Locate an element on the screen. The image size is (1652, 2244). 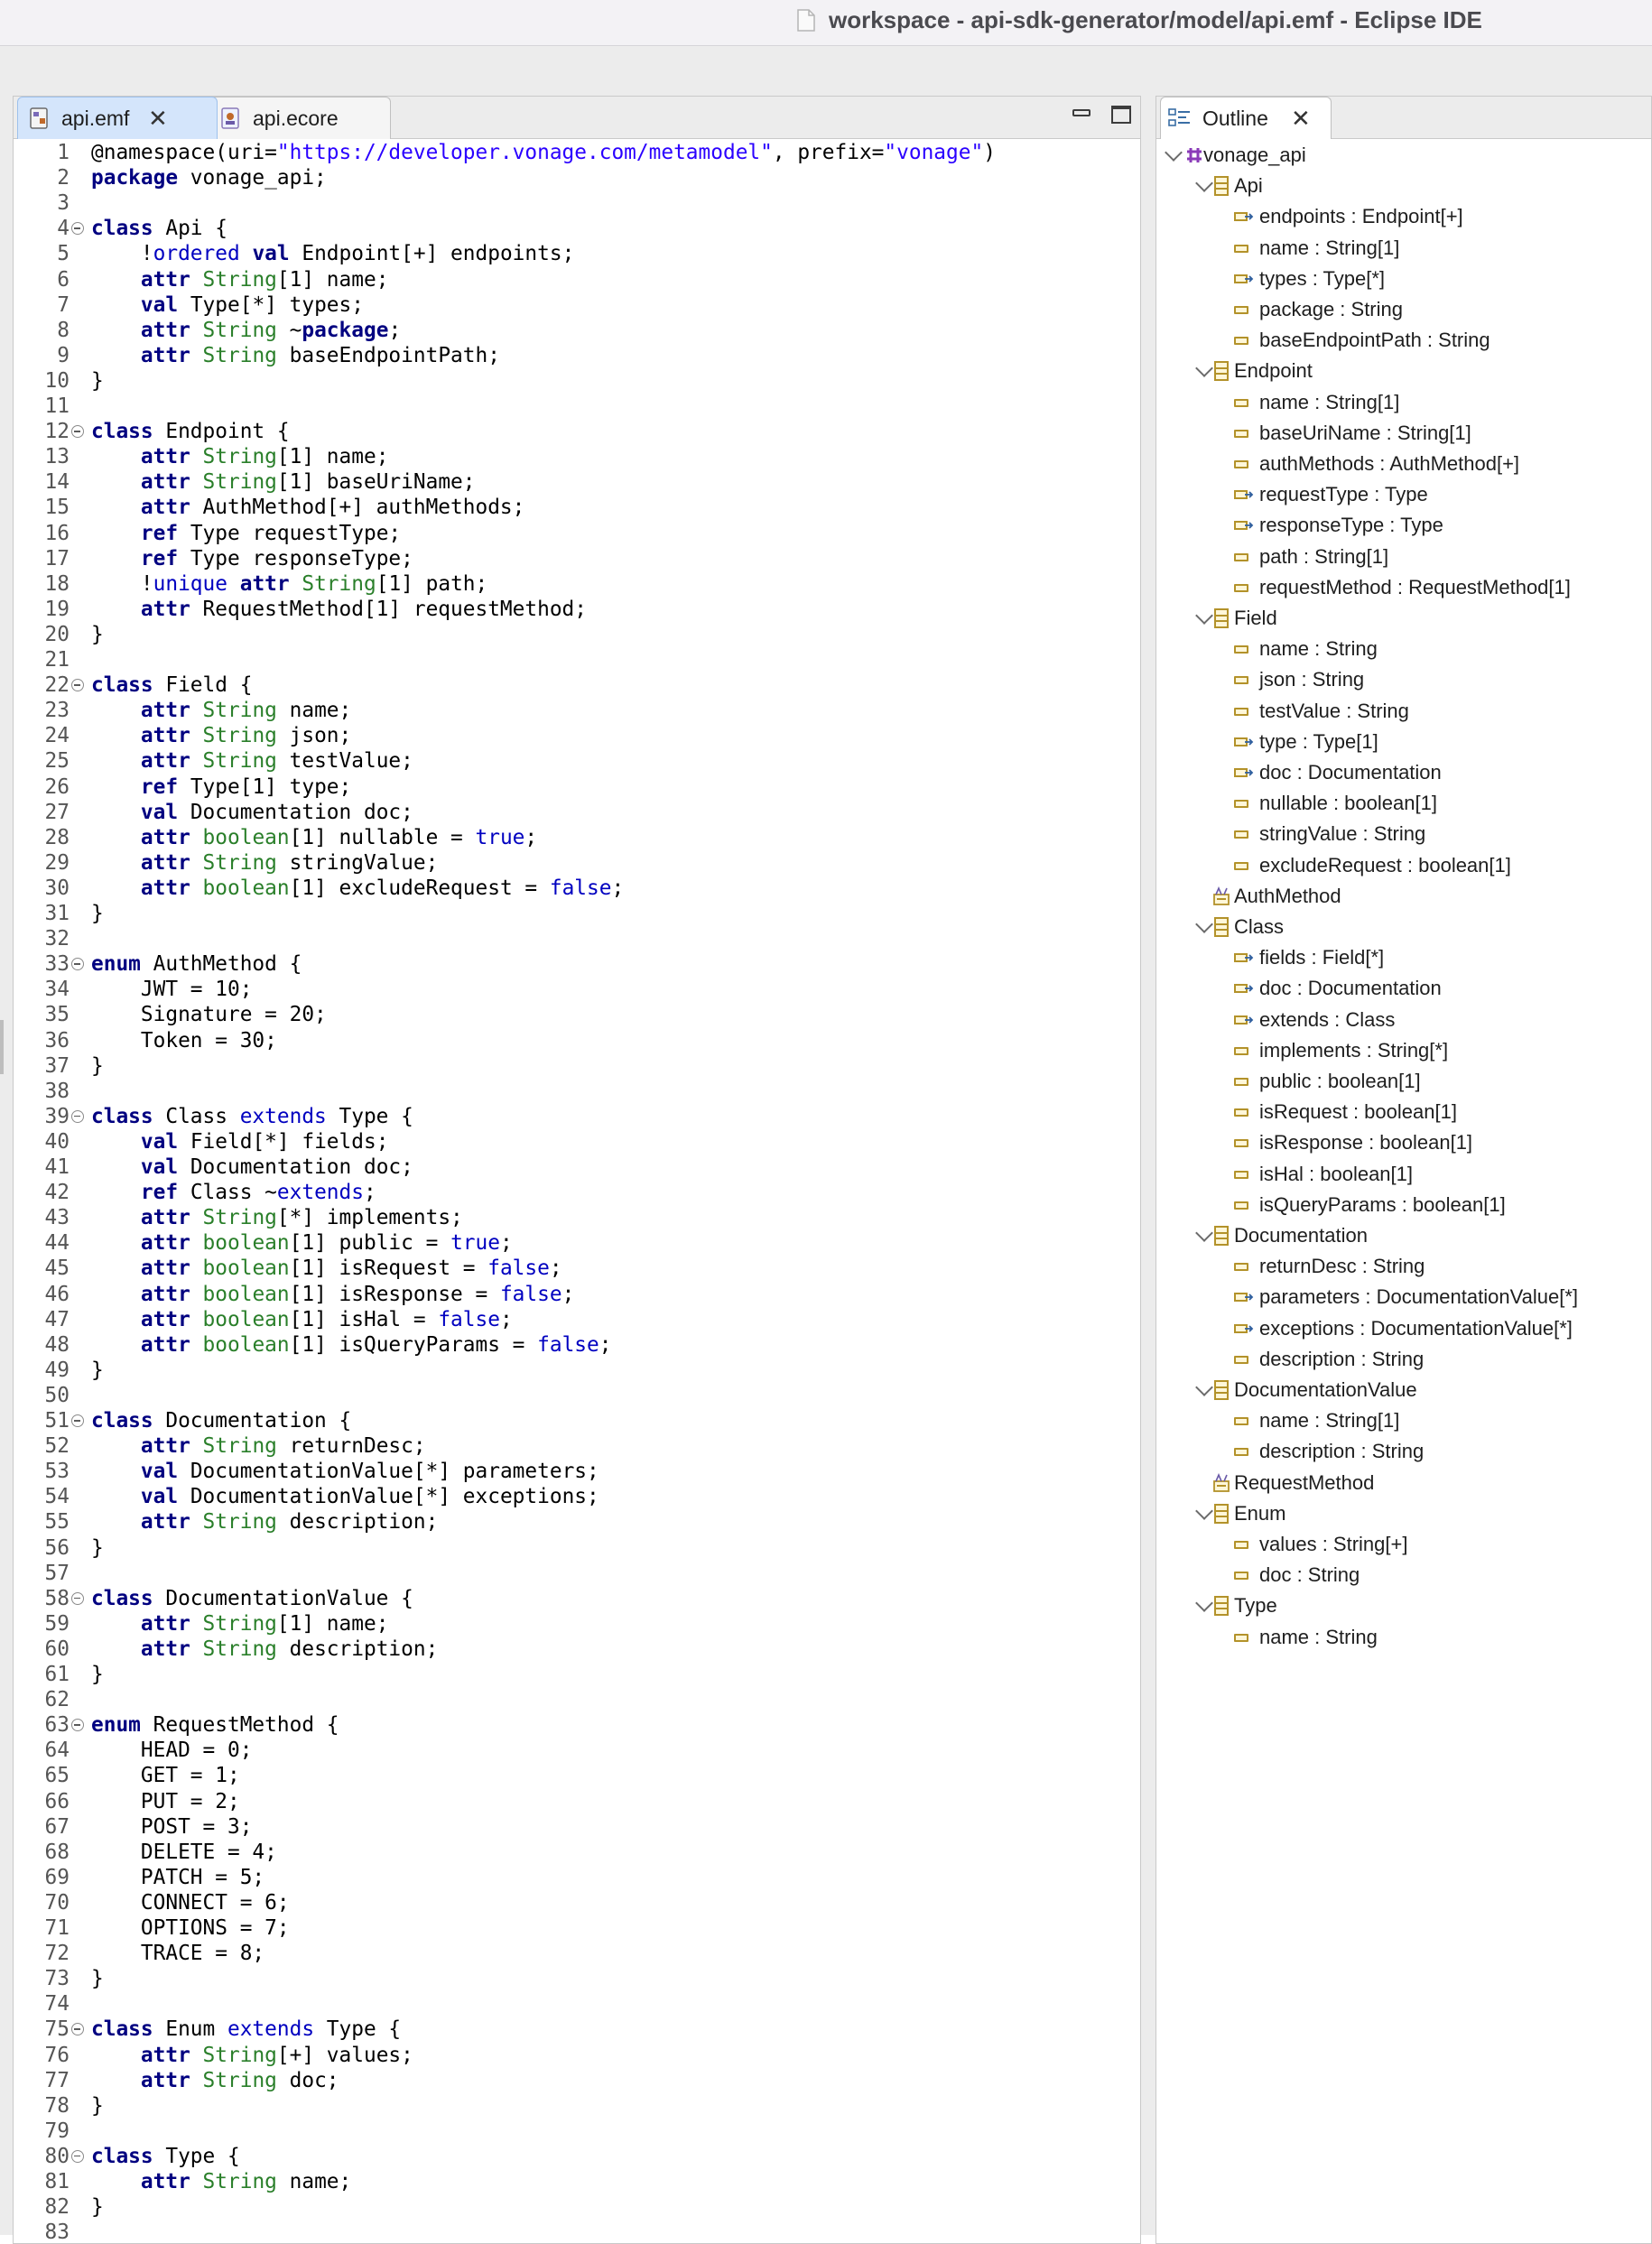
outline-class-item: Type is located at coordinates (1403, 1605).